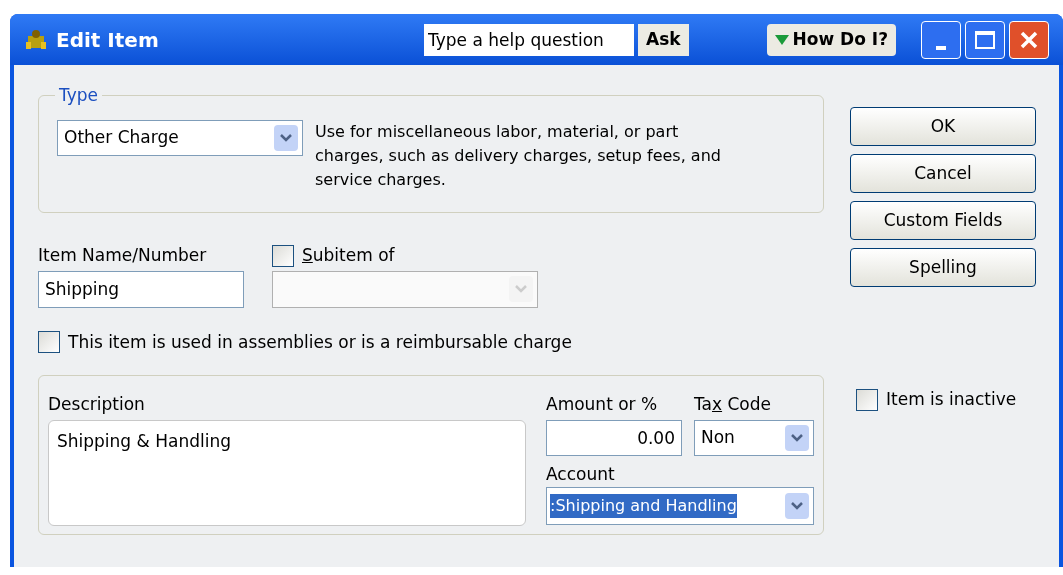  I want to click on type-description: Use for miscellaneous labor, material, or part charges, such as delivery charges, setup fees, and service charges., so click(518, 156).